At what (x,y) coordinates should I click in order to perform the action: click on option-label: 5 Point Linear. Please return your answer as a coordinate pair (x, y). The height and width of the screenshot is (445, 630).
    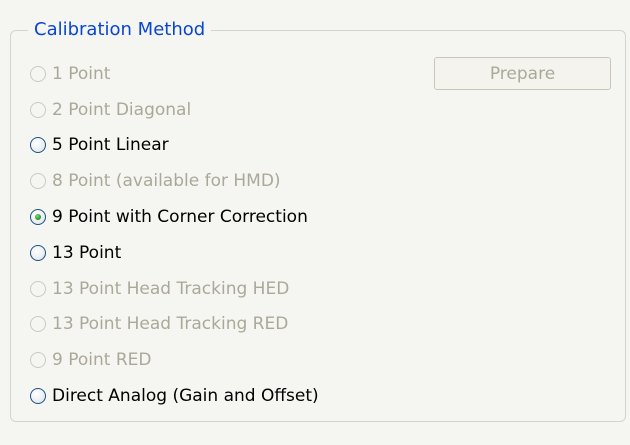
    Looking at the image, I should click on (110, 145).